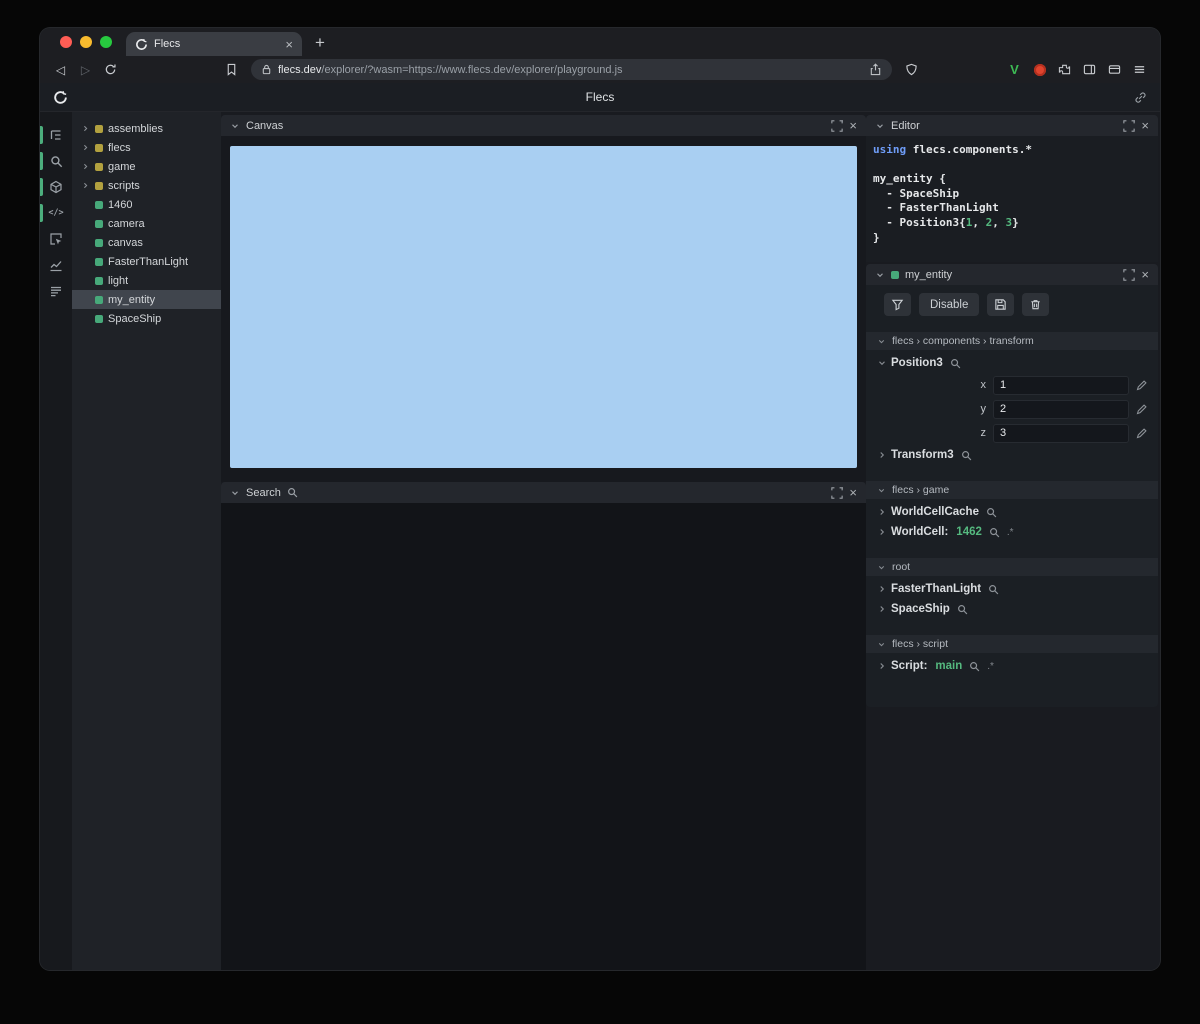  Describe the element at coordinates (146, 318) in the screenshot. I see `tree-item-spaceship: SpaceShip` at that location.